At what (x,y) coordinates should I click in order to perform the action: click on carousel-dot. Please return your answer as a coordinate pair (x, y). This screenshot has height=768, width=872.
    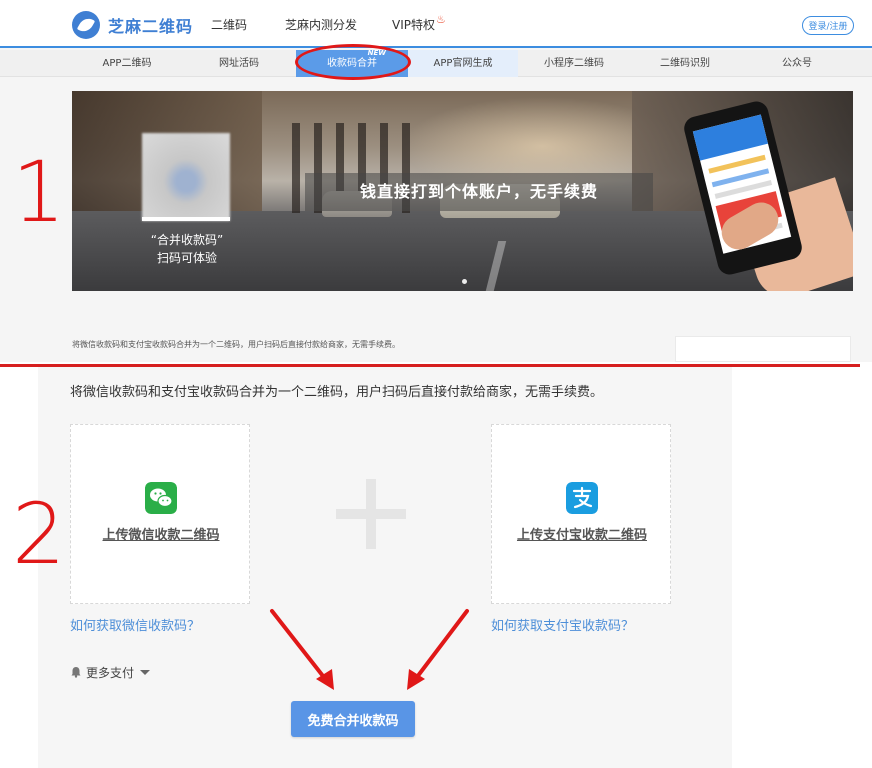
    Looking at the image, I should click on (464, 281).